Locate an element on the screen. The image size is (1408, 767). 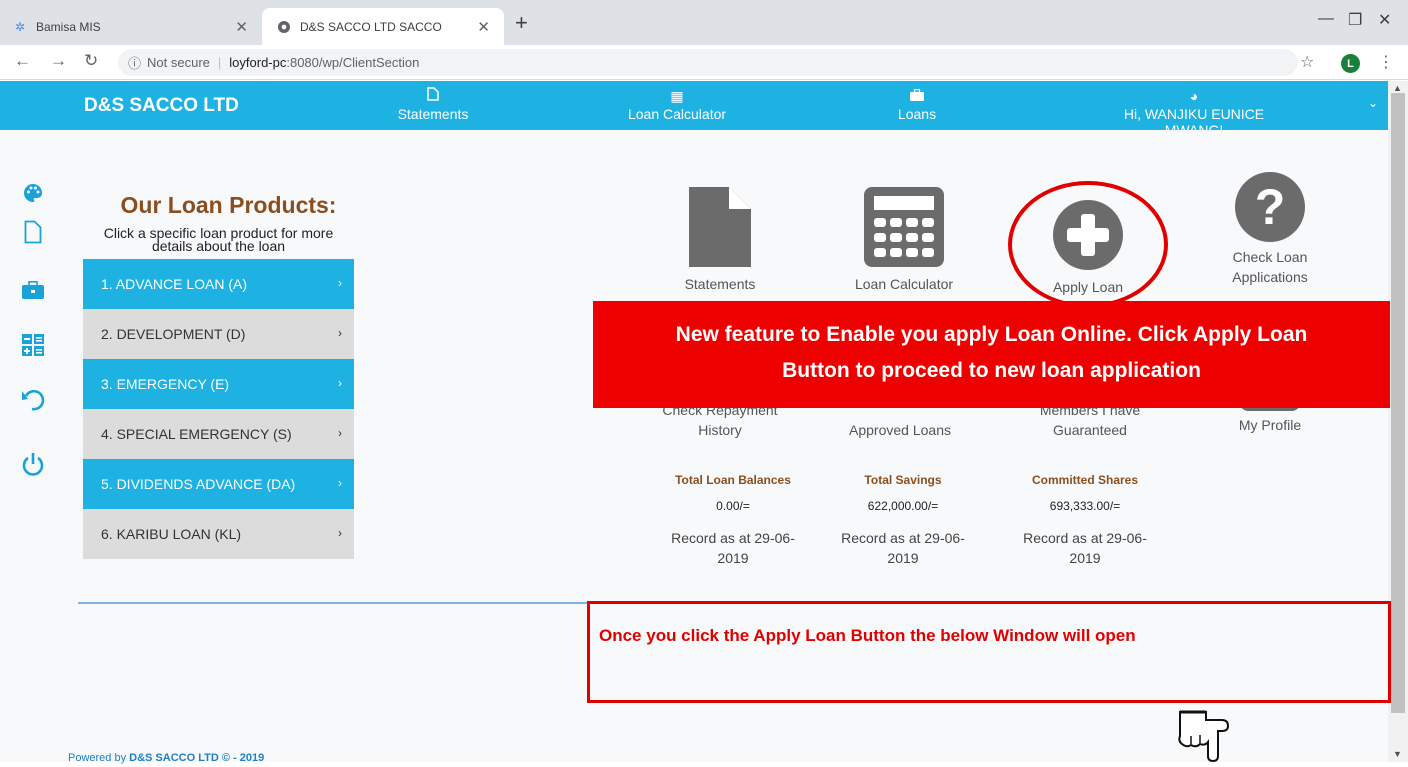
minimize-icon: — is located at coordinates (1326, 19).